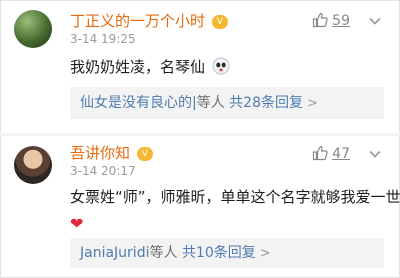 The image size is (400, 278). I want to click on reply-summary: 仙女是没有良心的|等人 共28条回复 >, so click(227, 103).